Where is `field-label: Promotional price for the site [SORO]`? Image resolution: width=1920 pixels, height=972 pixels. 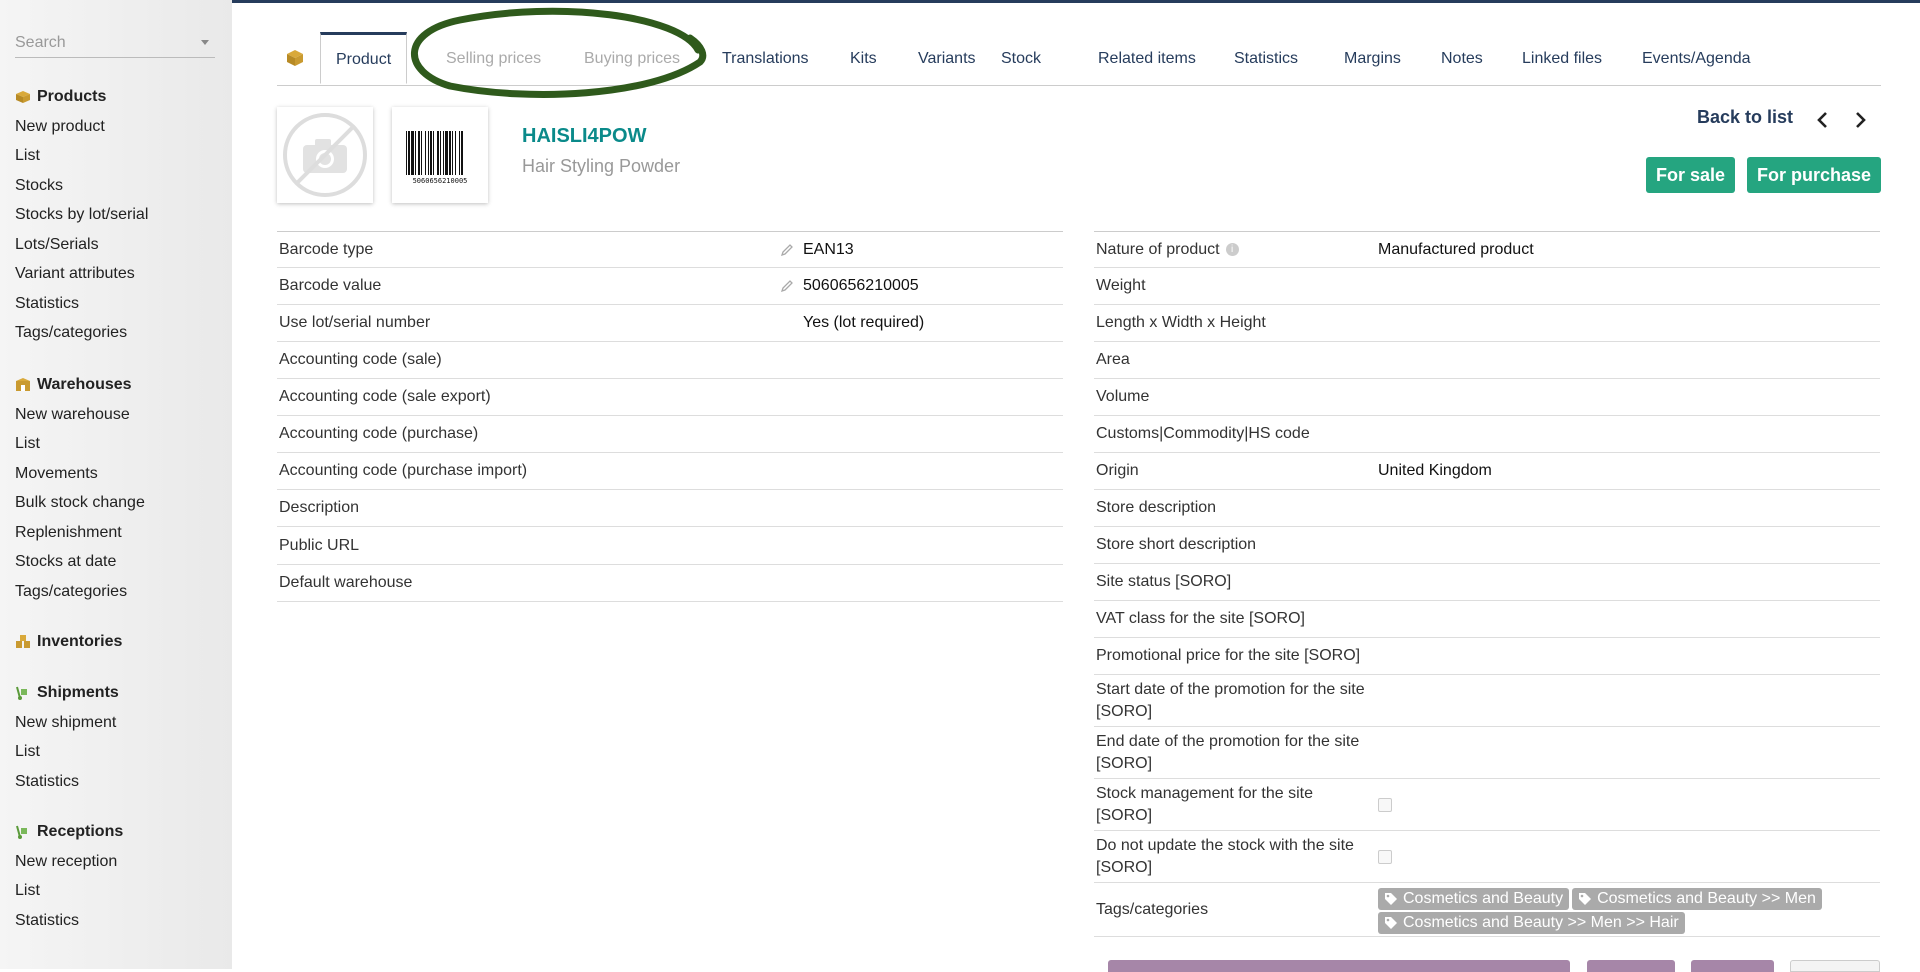 field-label: Promotional price for the site [SORO] is located at coordinates (1231, 656).